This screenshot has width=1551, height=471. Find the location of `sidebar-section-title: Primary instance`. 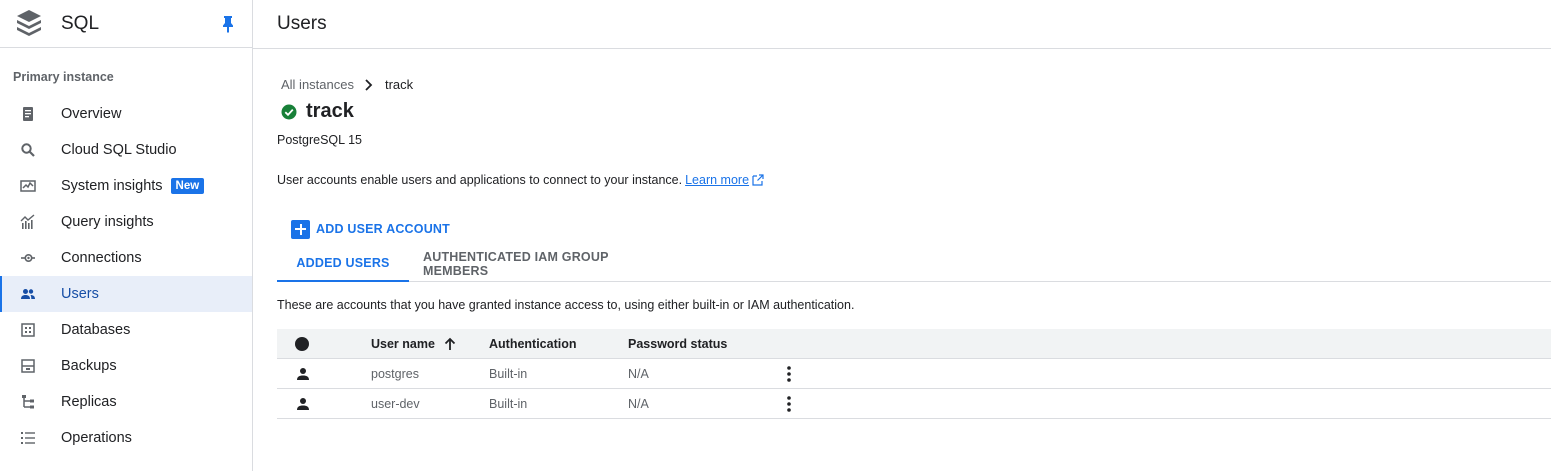

sidebar-section-title: Primary instance is located at coordinates (63, 77).